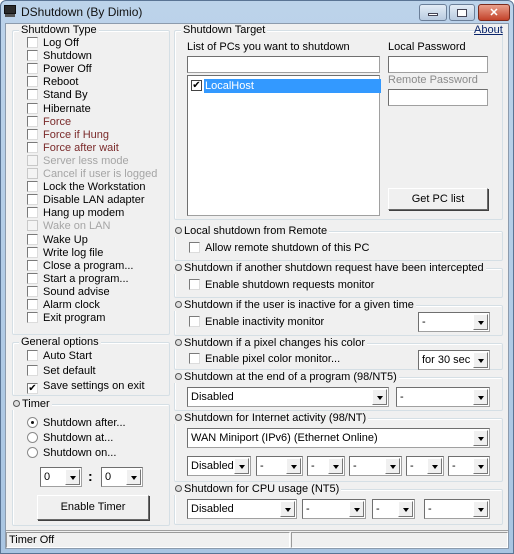 Image resolution: width=514 pixels, height=554 pixels. I want to click on timer-hours-combo: 0, so click(61, 477).